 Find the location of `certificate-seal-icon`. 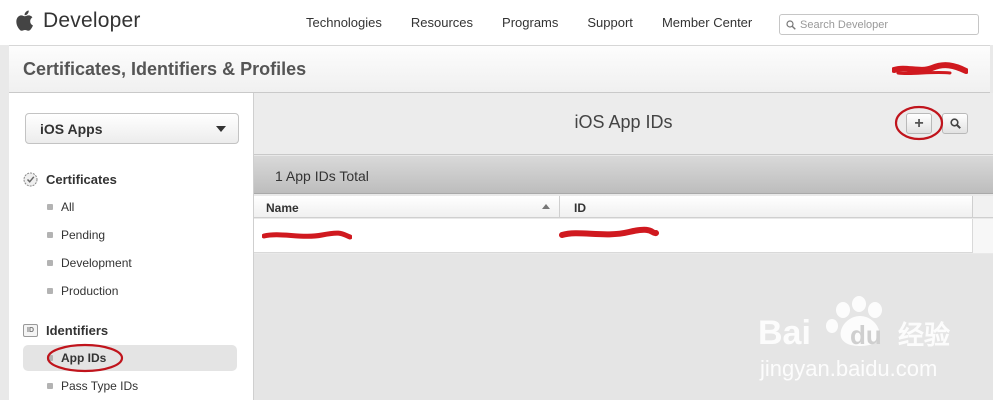

certificate-seal-icon is located at coordinates (30, 179).